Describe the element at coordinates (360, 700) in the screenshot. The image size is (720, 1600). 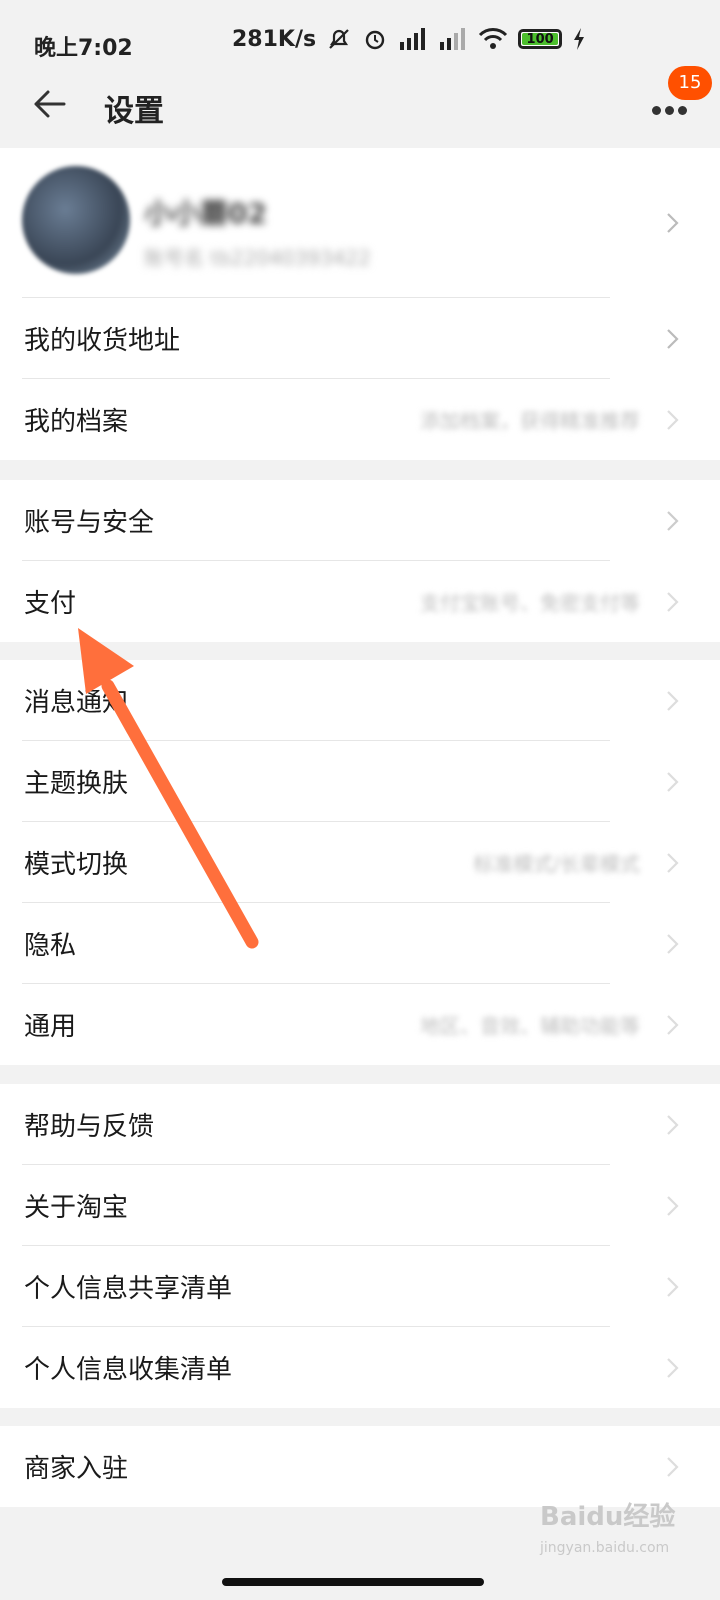
I see `settings-item-notifications: 消息通知` at that location.